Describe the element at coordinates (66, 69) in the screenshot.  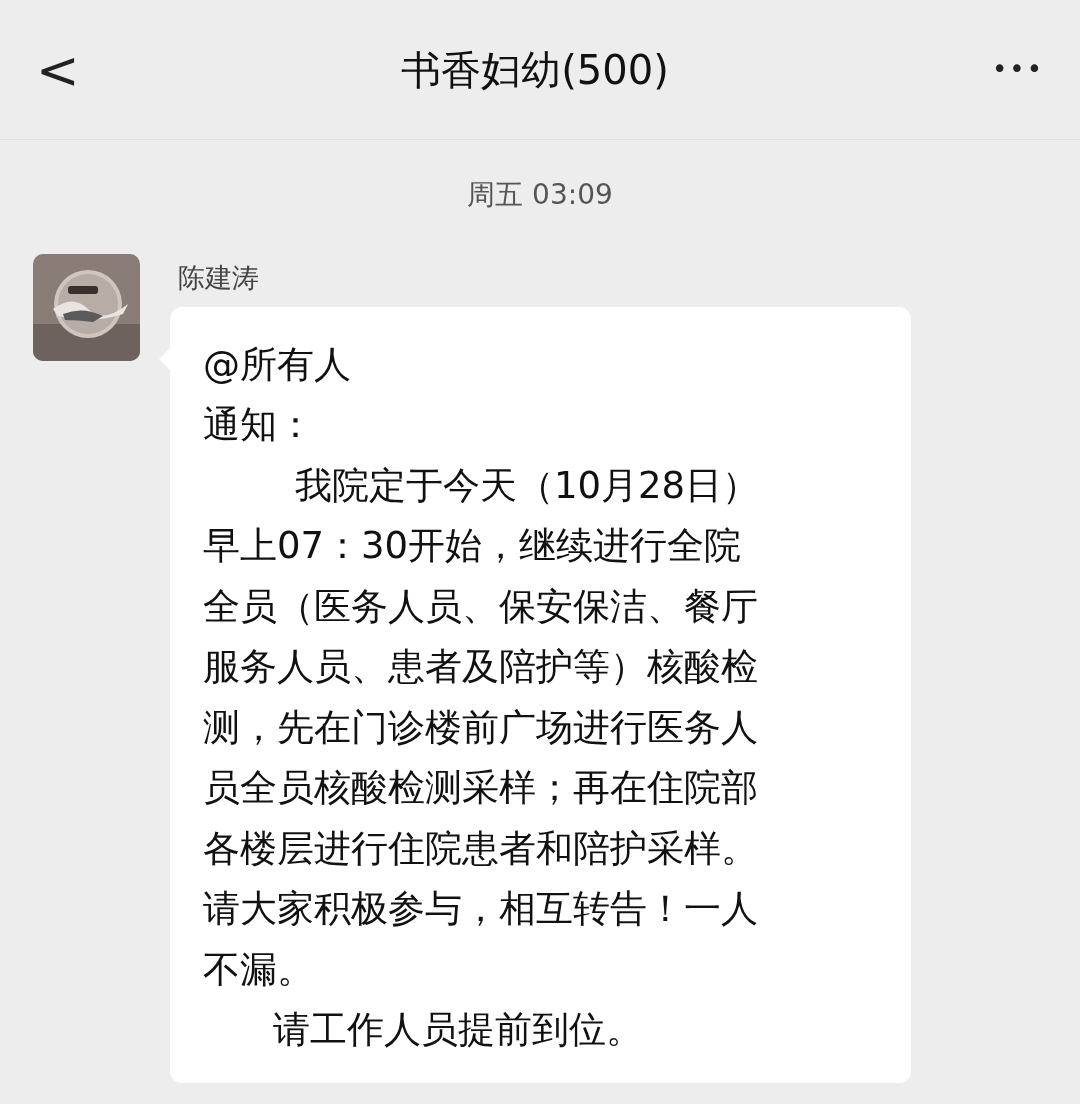
I see `back-button: <` at that location.